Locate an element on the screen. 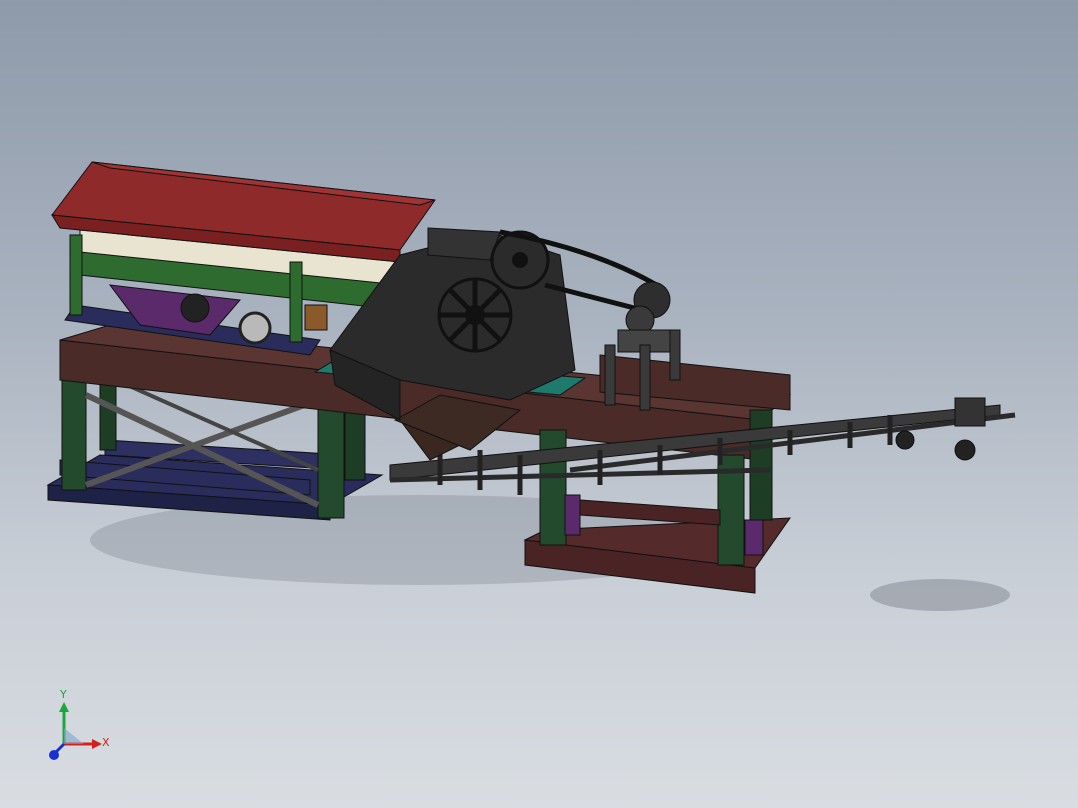 The image size is (1078, 808). x-axis-label: X is located at coordinates (106, 742).